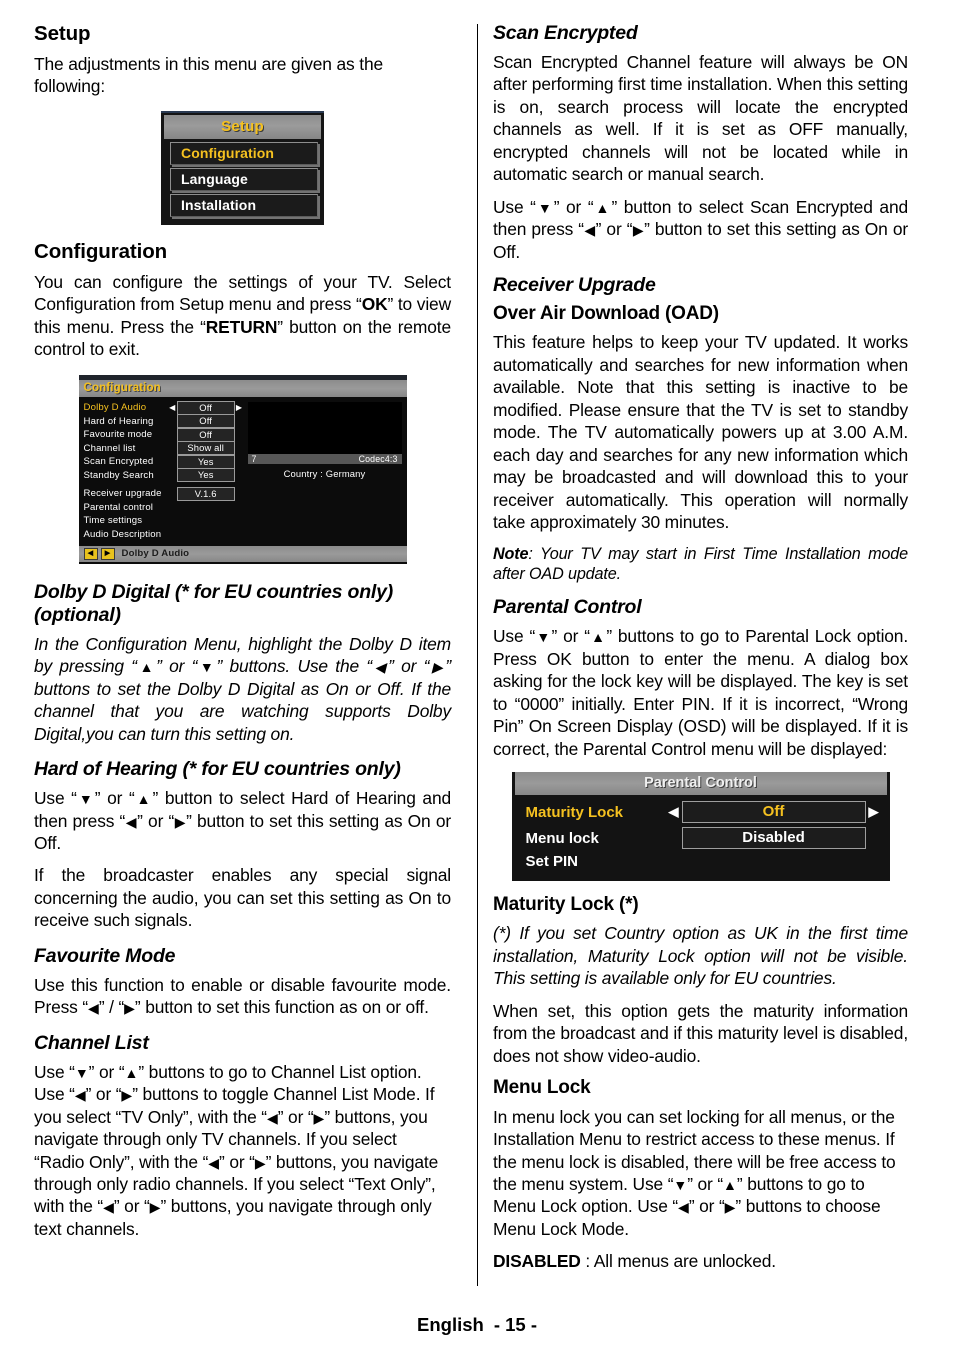 The width and height of the screenshot is (954, 1354). What do you see at coordinates (164, 407) in the screenshot?
I see `config-row-dolby-d-audio: Dolby D Audio ◀ Off ▶` at bounding box center [164, 407].